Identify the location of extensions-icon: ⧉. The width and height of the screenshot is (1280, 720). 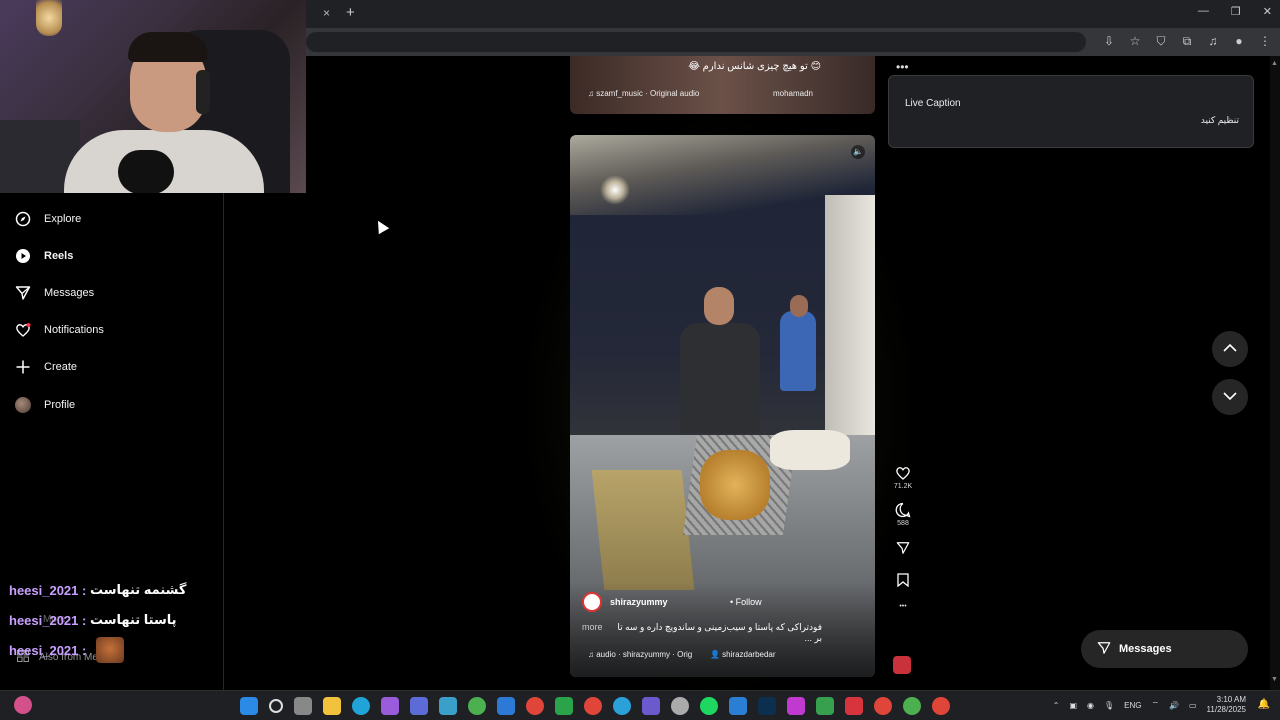
(1187, 41).